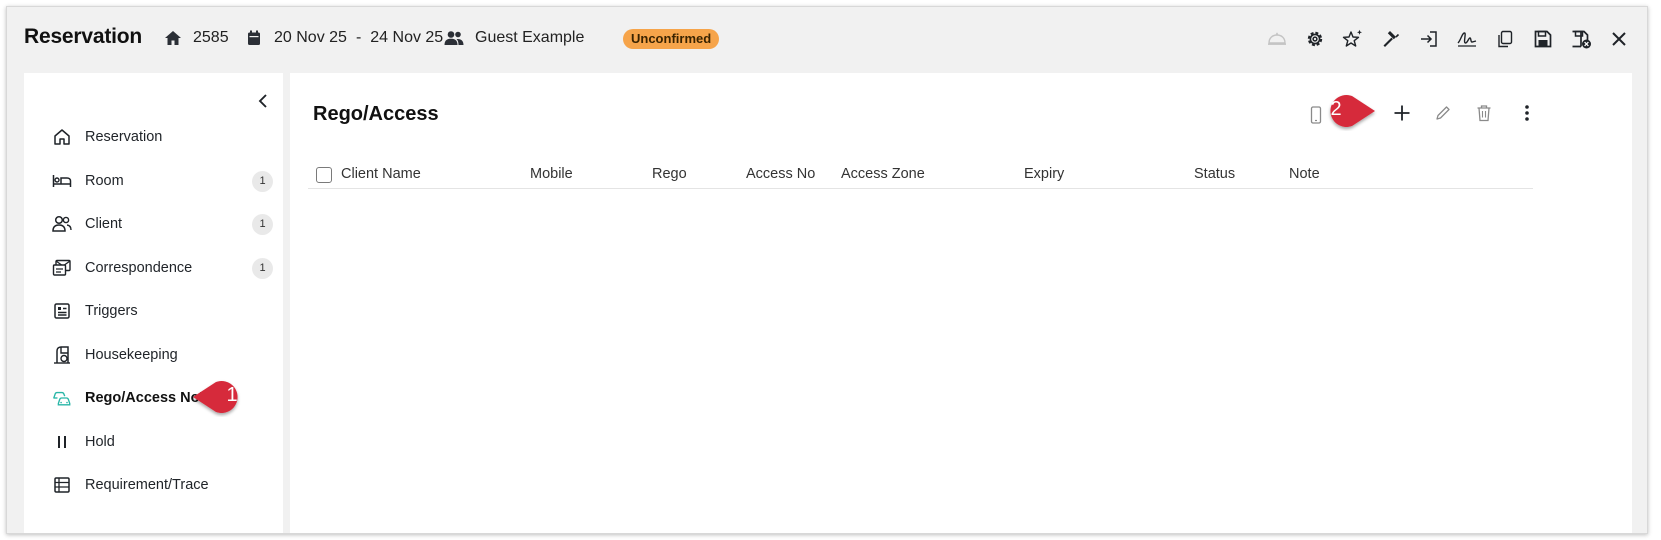  I want to click on edit-button, so click(1443, 115).